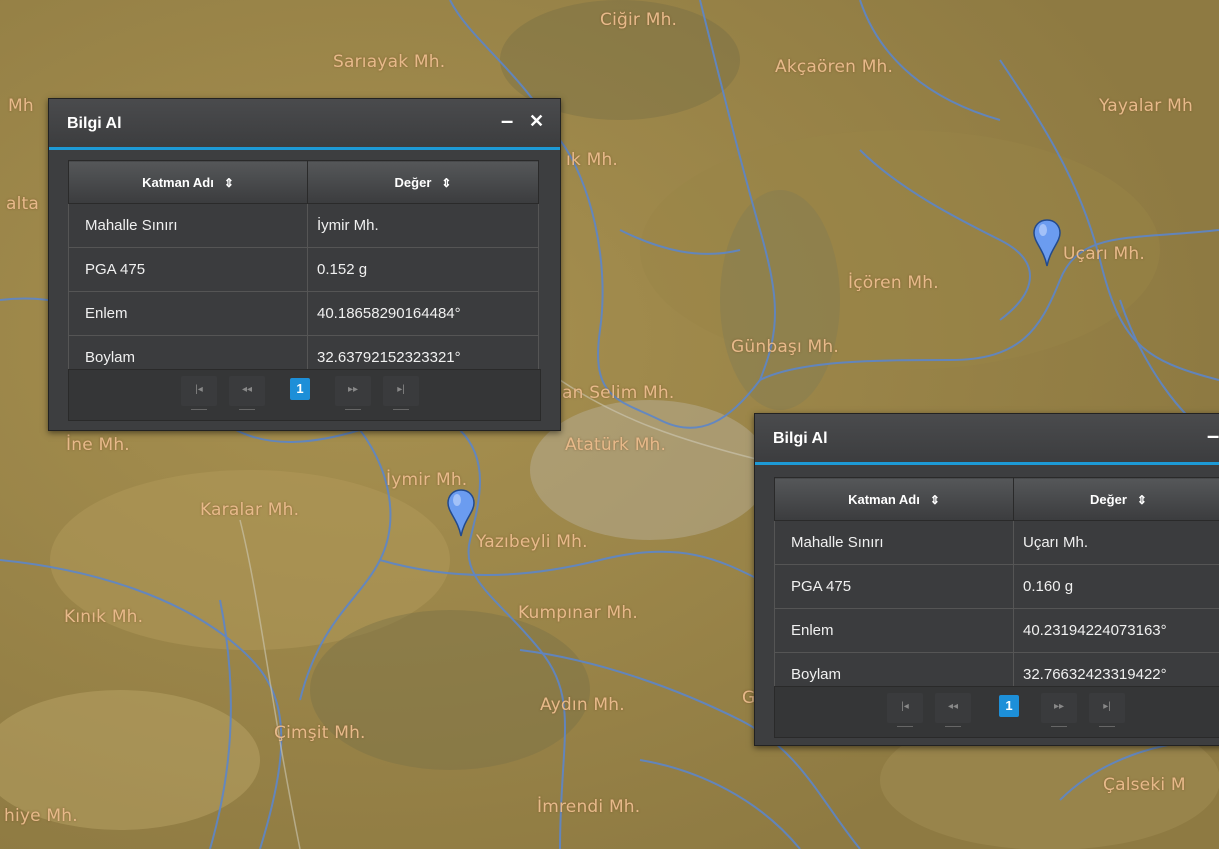 Image resolution: width=1219 pixels, height=849 pixels. What do you see at coordinates (1144, 785) in the screenshot?
I see `place-label: Çalseki M` at bounding box center [1144, 785].